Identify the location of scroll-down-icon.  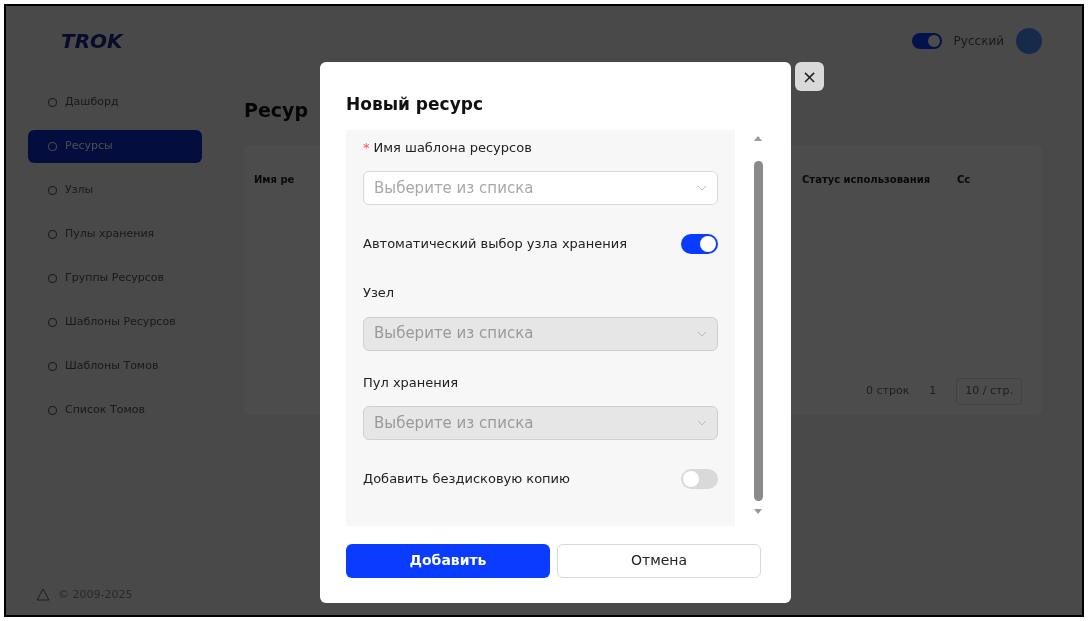
(758, 511).